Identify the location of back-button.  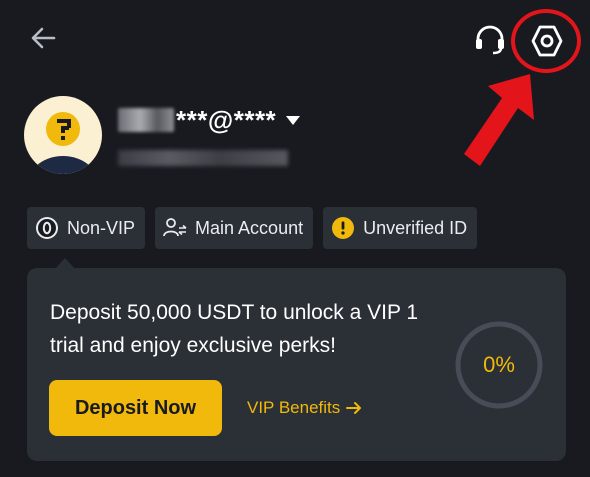
(44, 38).